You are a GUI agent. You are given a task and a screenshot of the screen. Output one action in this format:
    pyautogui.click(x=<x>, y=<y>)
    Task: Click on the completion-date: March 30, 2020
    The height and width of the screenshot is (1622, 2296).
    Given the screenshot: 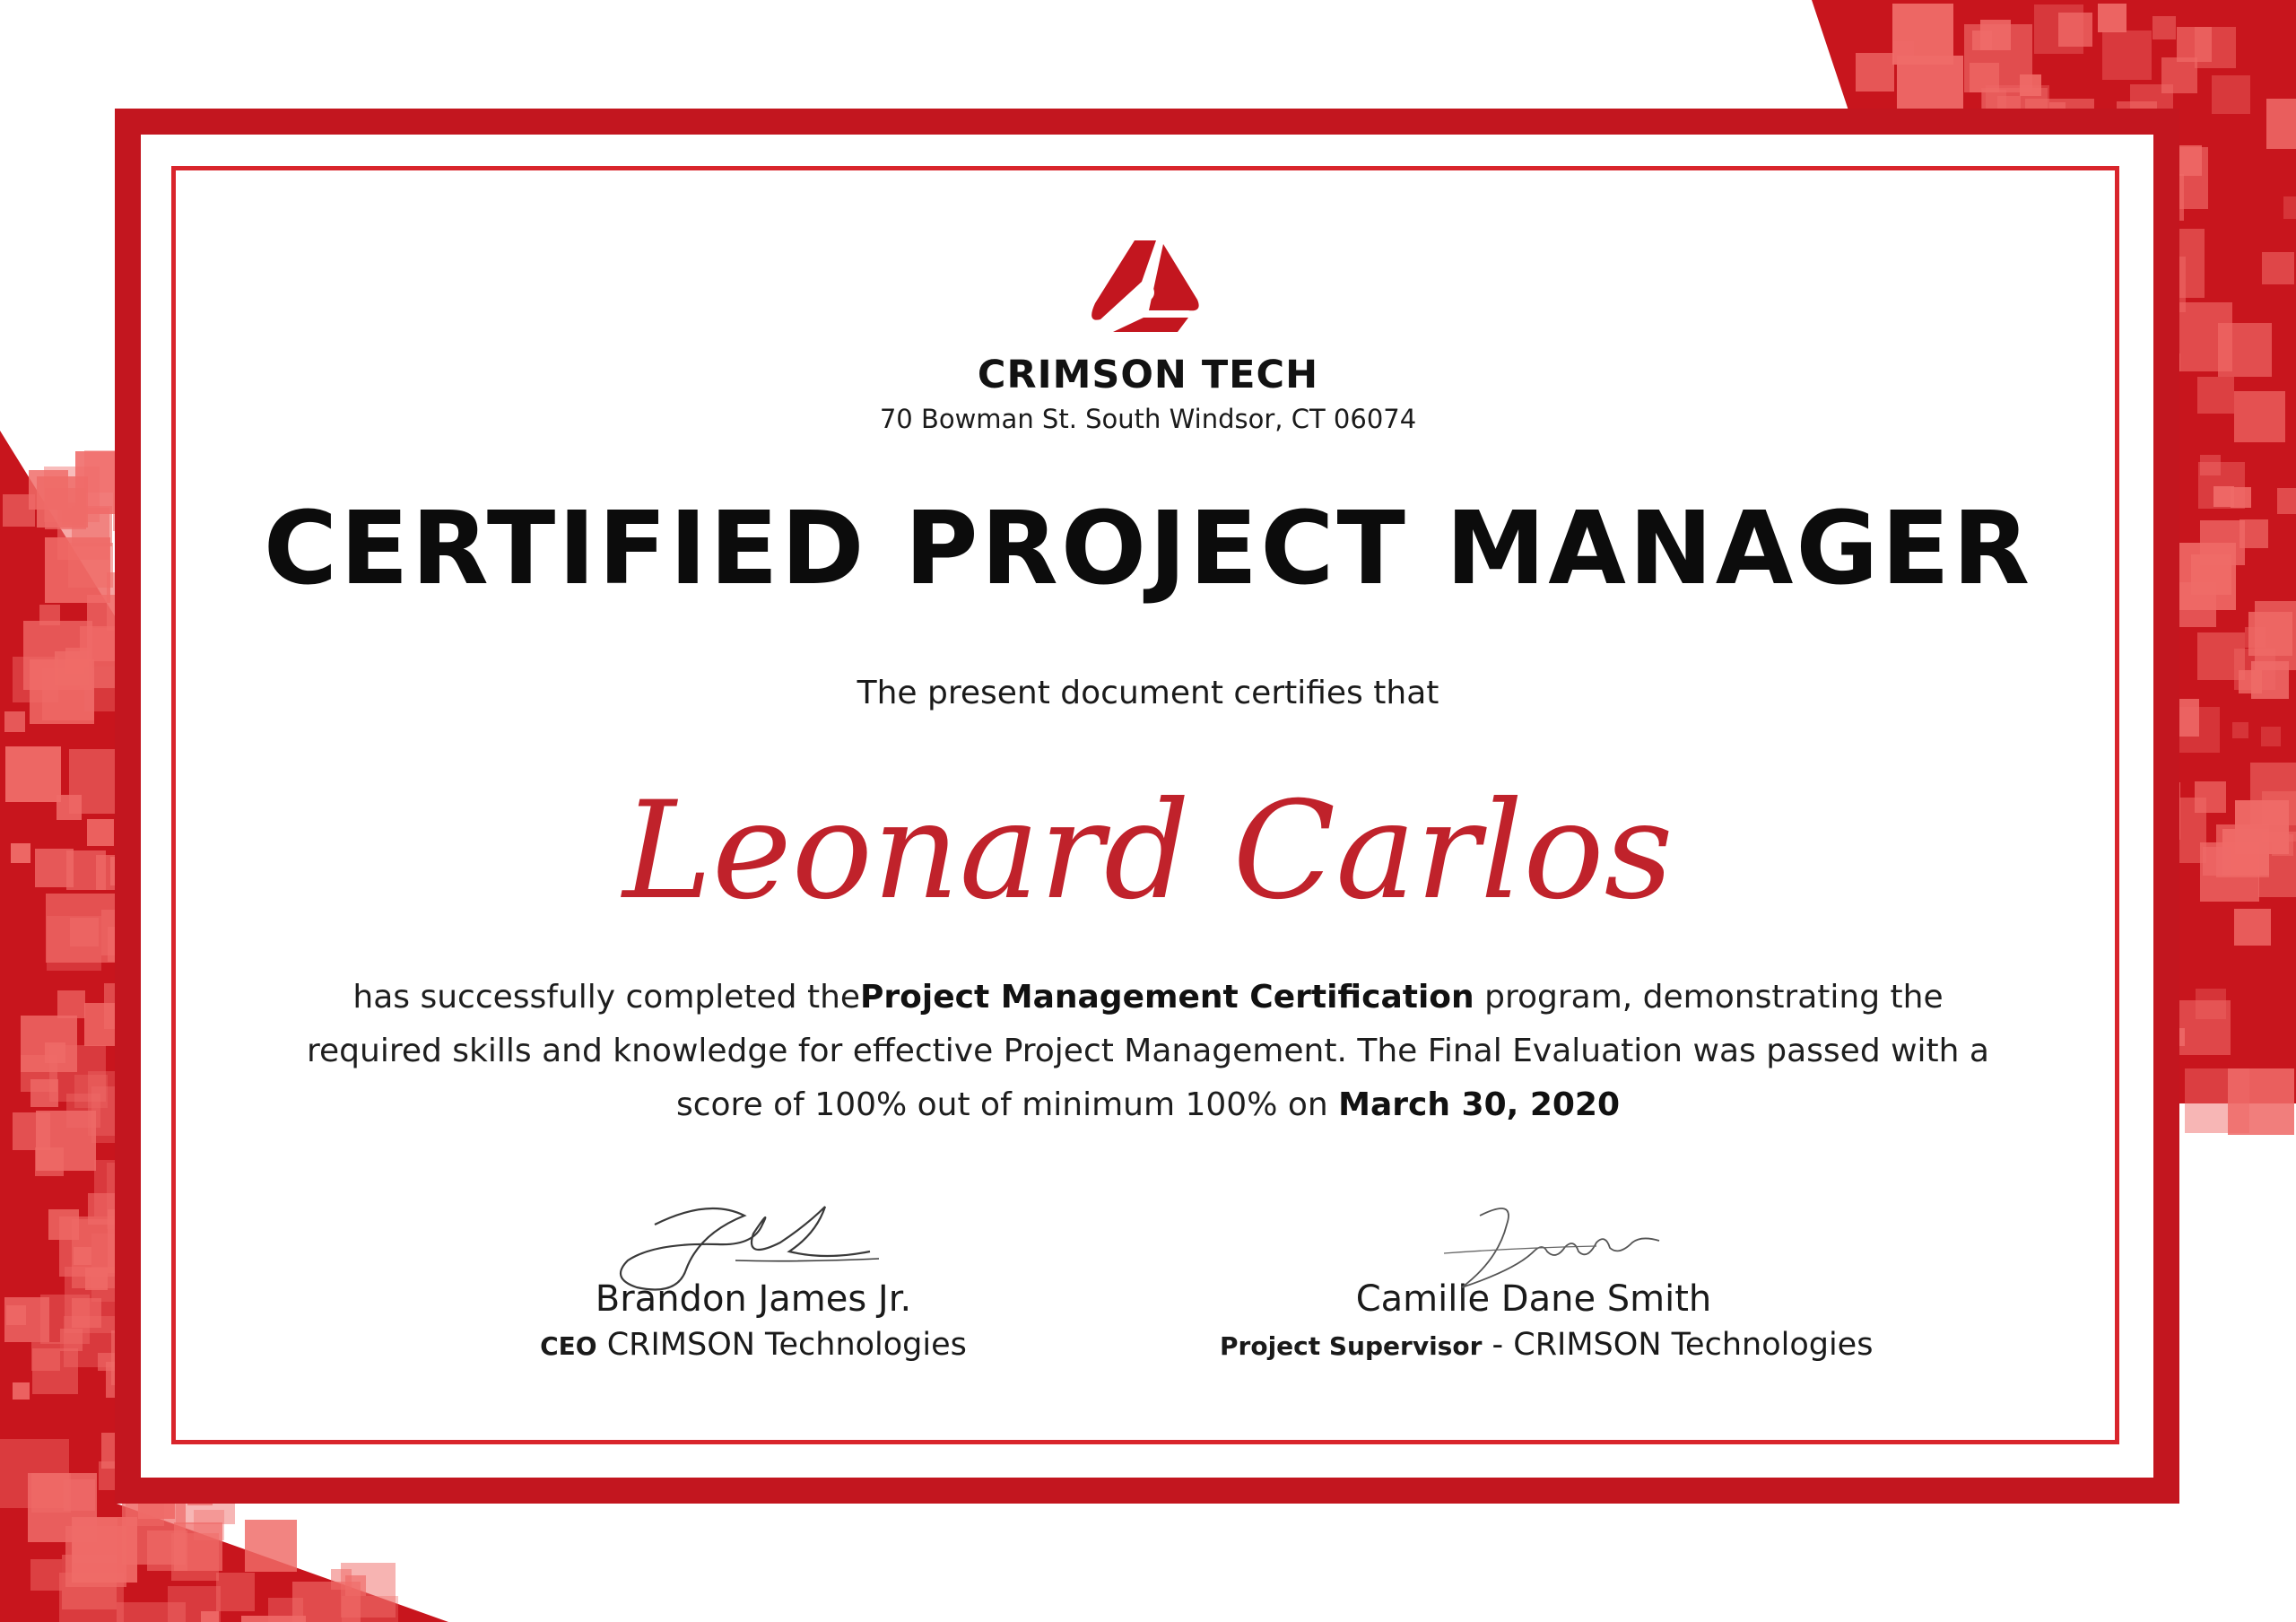 What is the action you would take?
    pyautogui.click(x=1479, y=1104)
    